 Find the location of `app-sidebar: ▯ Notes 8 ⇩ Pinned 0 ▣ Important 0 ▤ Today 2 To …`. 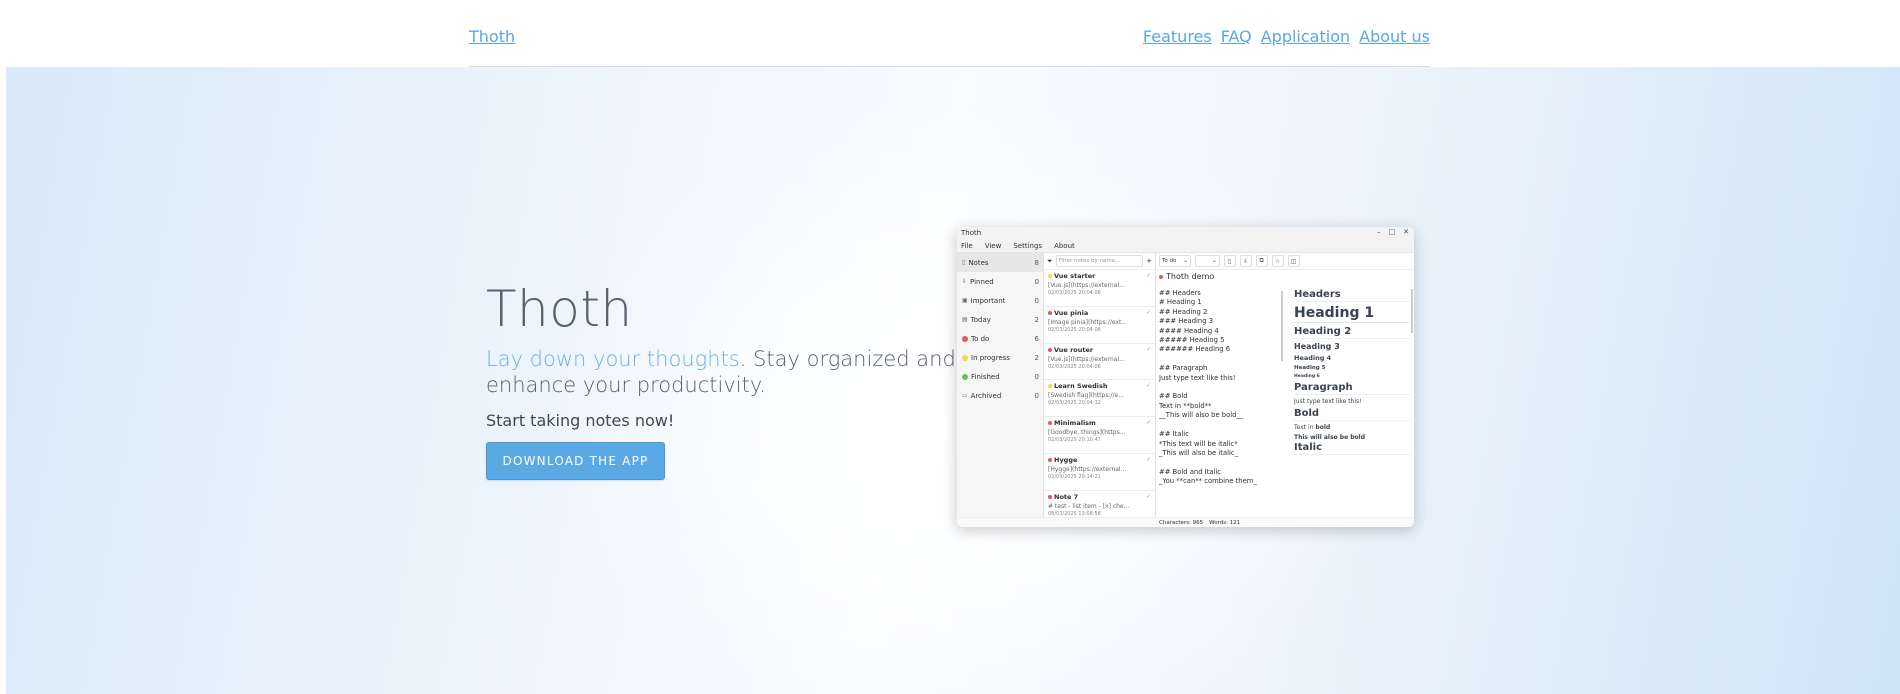

app-sidebar: ▯ Notes 8 ⇩ Pinned 0 ▣ Important 0 ▤ Today 2 To … is located at coordinates (1000, 390).